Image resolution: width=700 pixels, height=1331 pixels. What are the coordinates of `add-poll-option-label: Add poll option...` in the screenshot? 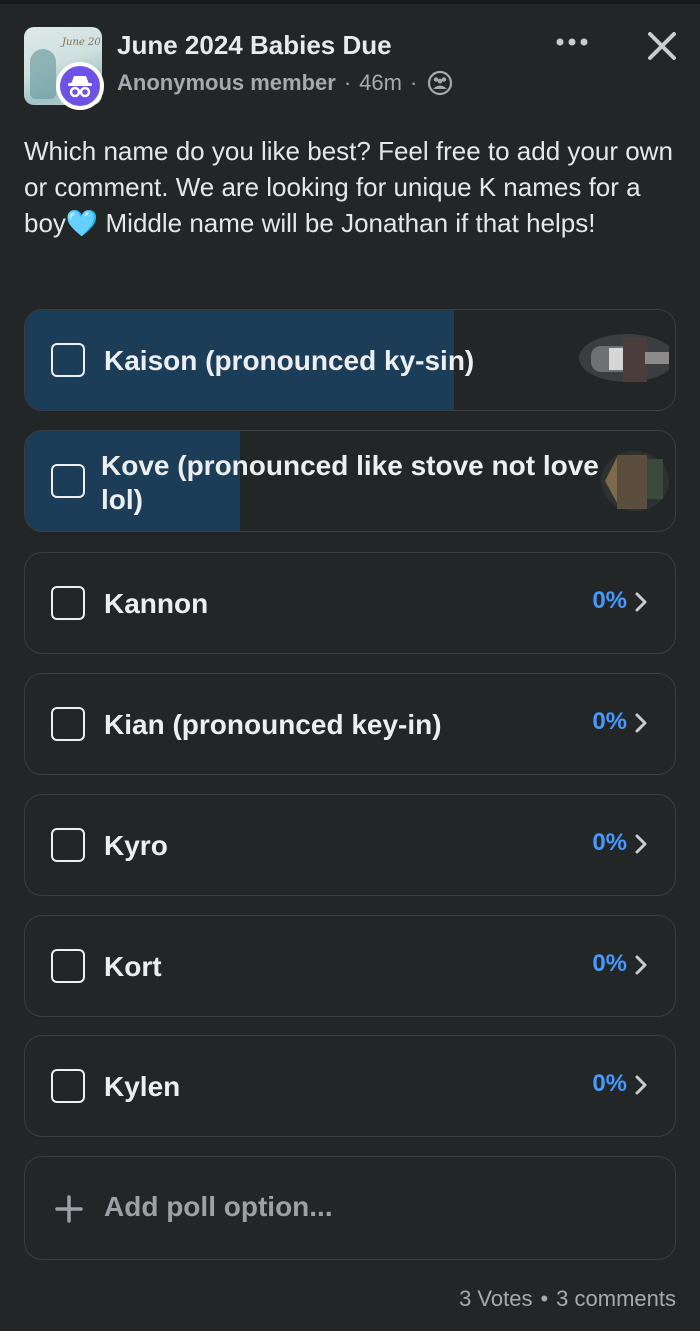 It's located at (218, 1206).